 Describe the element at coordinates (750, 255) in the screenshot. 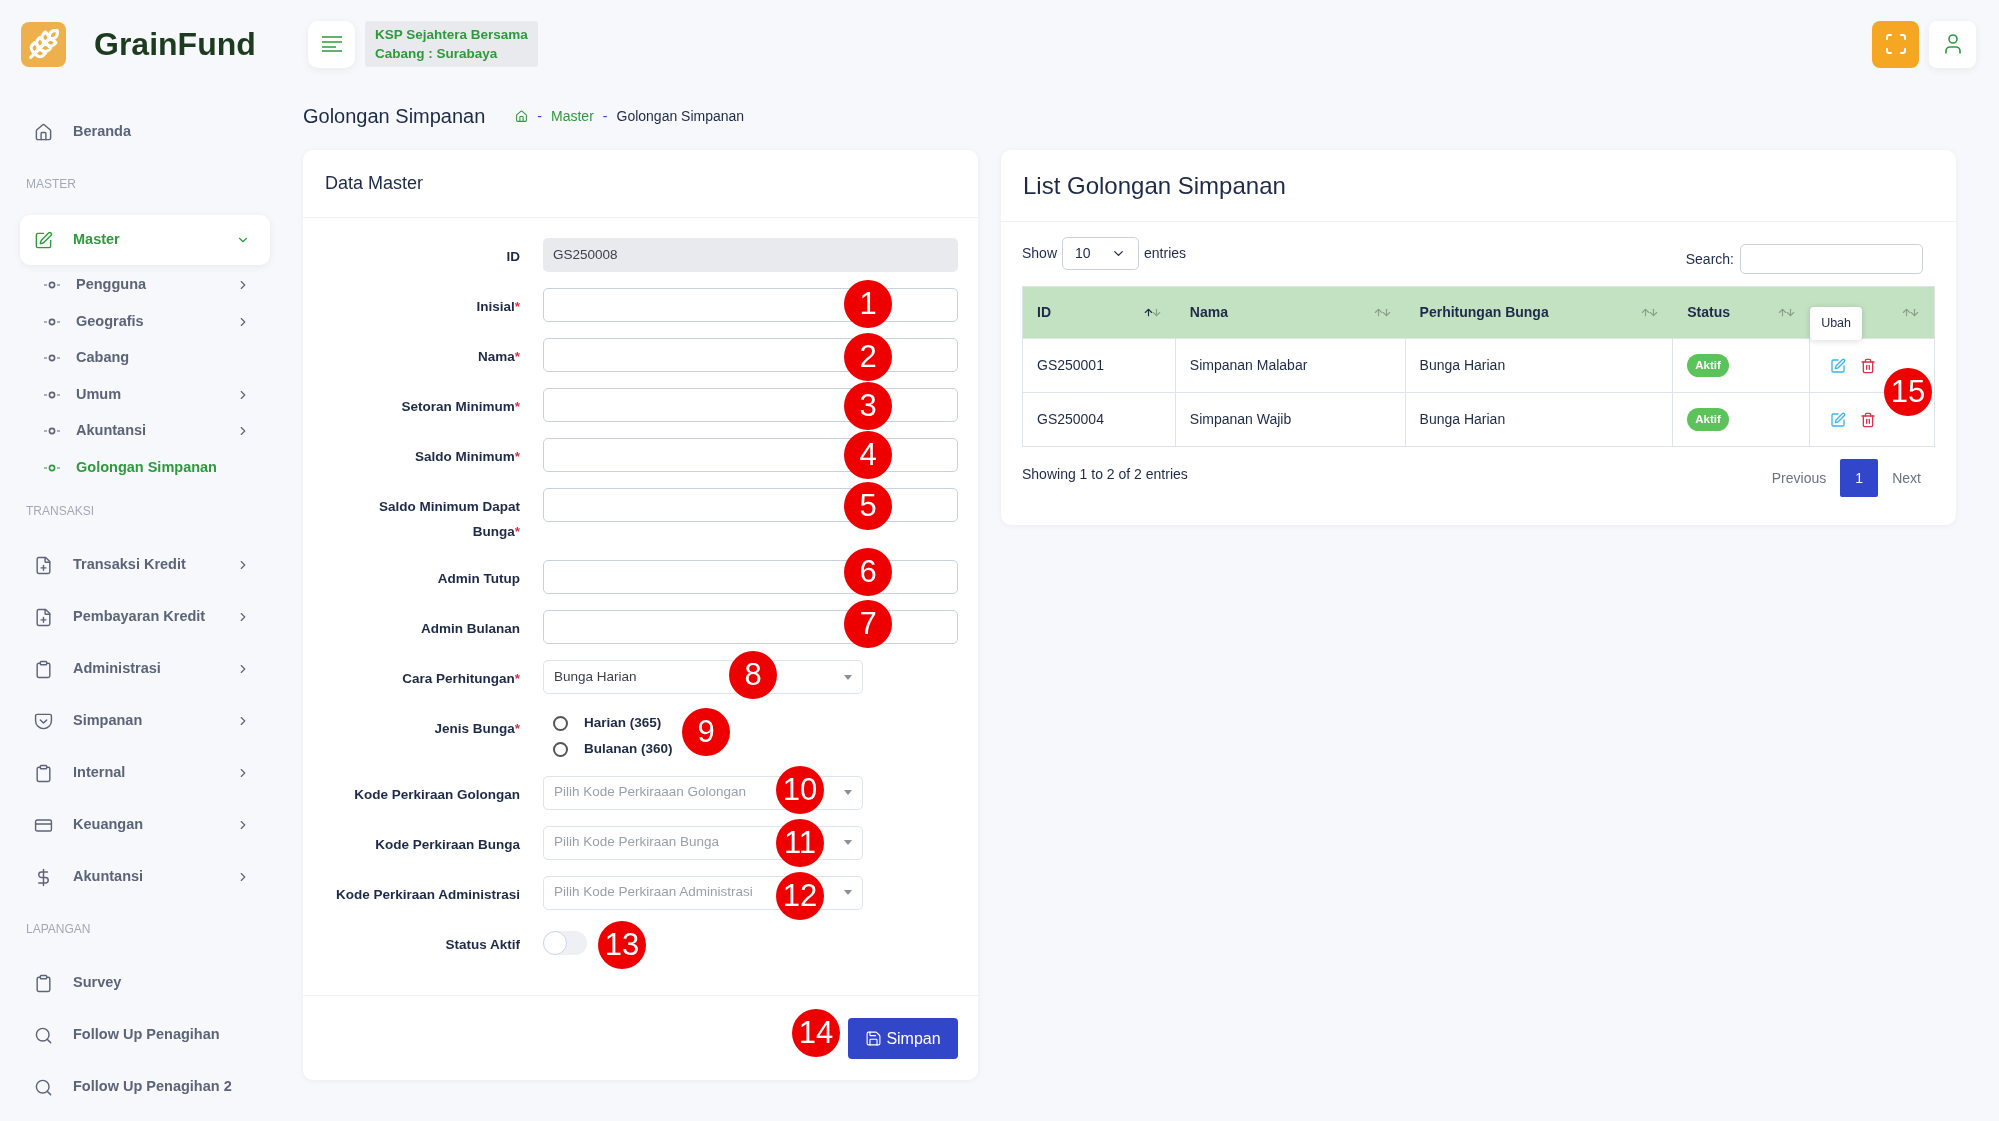

I see `id-field: GS250008` at that location.